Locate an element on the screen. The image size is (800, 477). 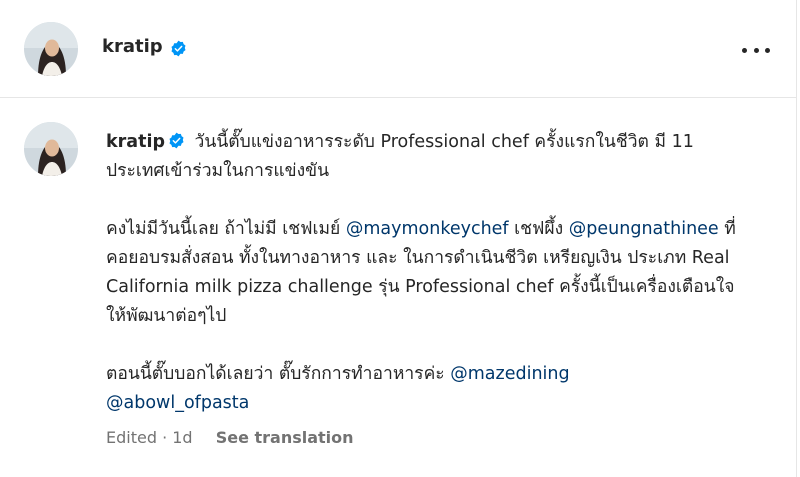
caption-text-segment: คงไม่มีวันนี้เลย ถ้าไม่มี เชฟเมย์ is located at coordinates (226, 229).